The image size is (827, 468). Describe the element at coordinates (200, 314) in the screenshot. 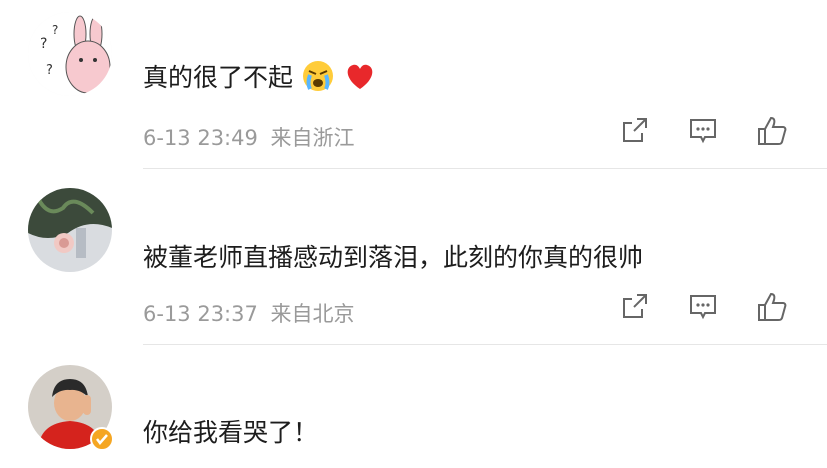

I see `comment-time: 6-13 23:37` at that location.